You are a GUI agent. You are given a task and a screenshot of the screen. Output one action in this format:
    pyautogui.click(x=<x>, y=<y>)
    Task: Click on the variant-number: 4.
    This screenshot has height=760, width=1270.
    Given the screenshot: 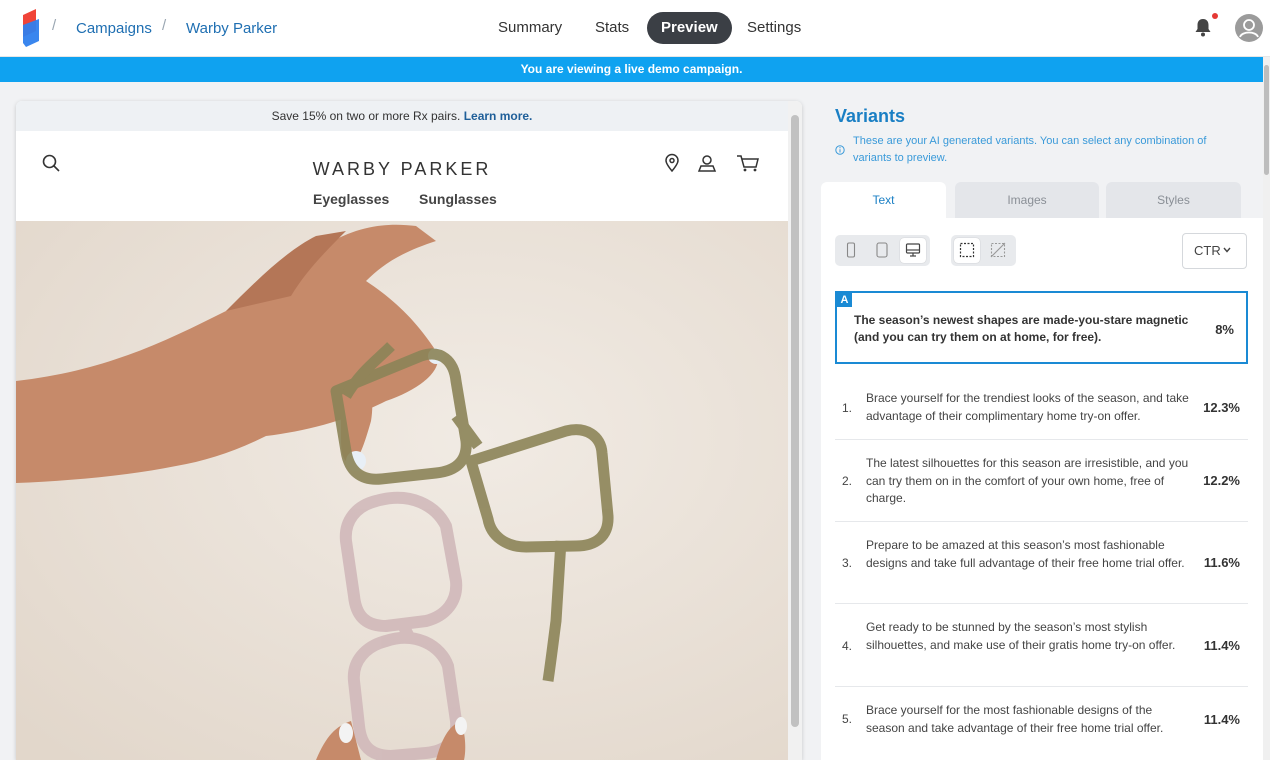 What is the action you would take?
    pyautogui.click(x=847, y=646)
    